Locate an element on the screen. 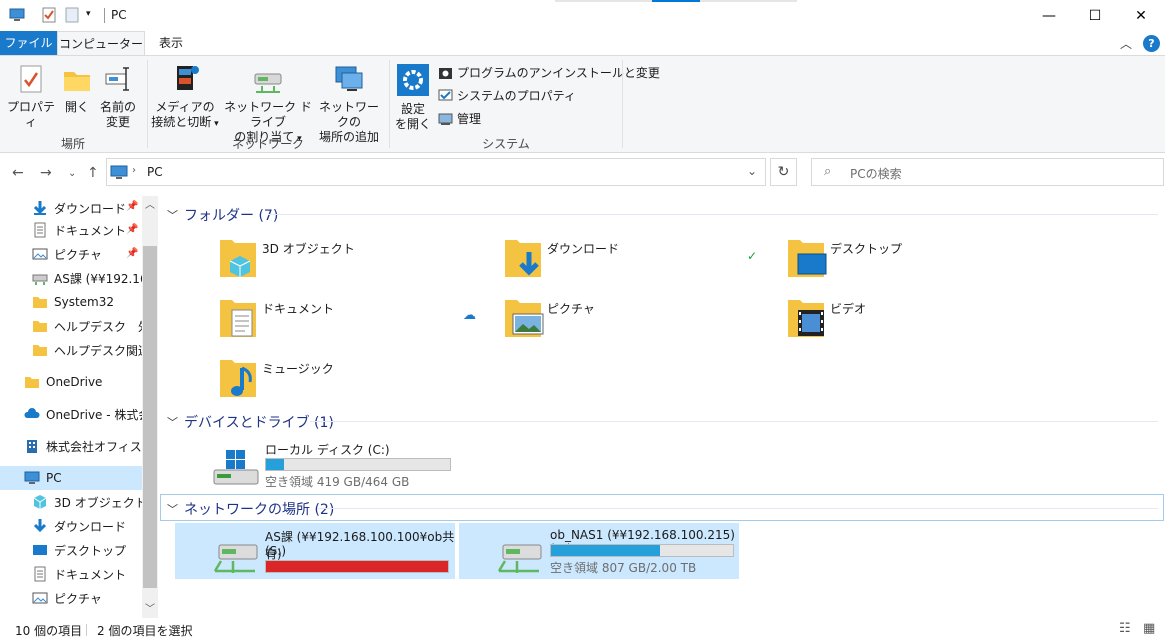  download-arrow-icon is located at coordinates (40, 208).